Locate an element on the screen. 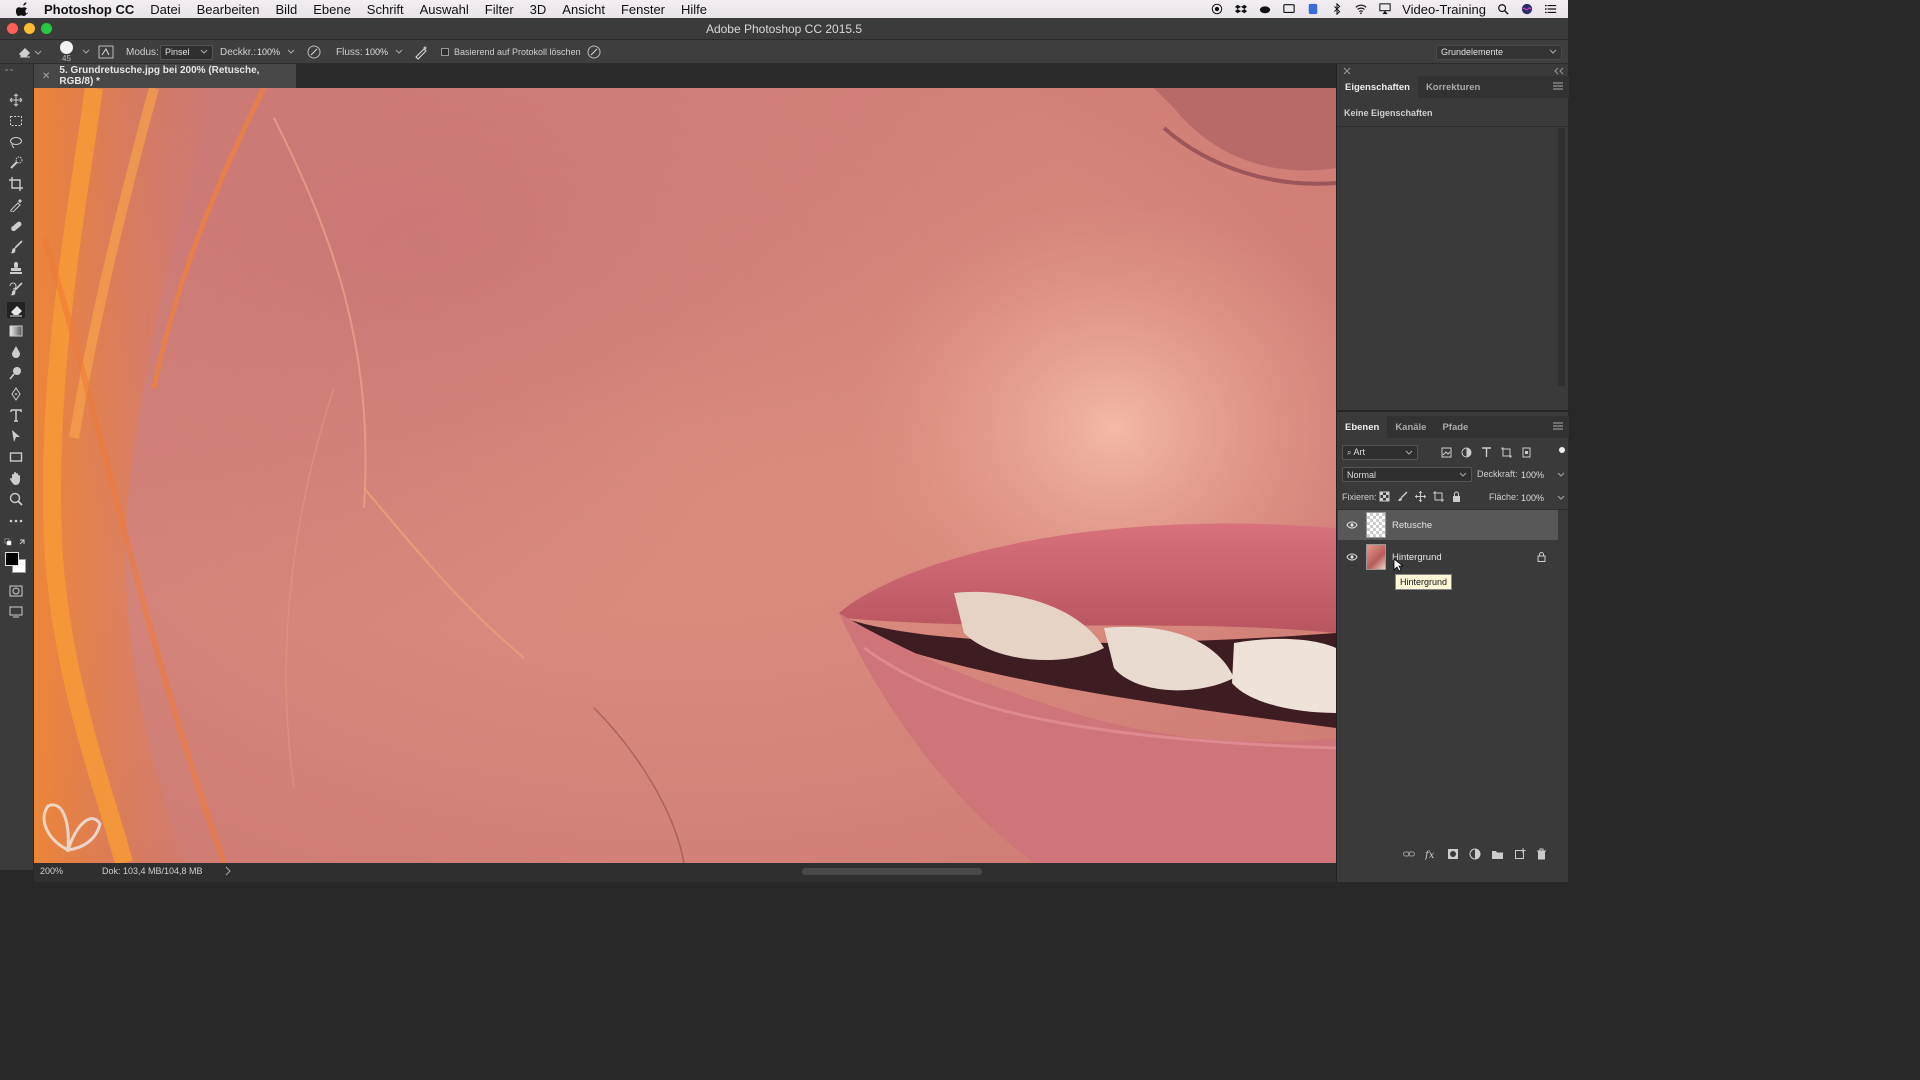  foreground-color-swatch is located at coordinates (12, 559).